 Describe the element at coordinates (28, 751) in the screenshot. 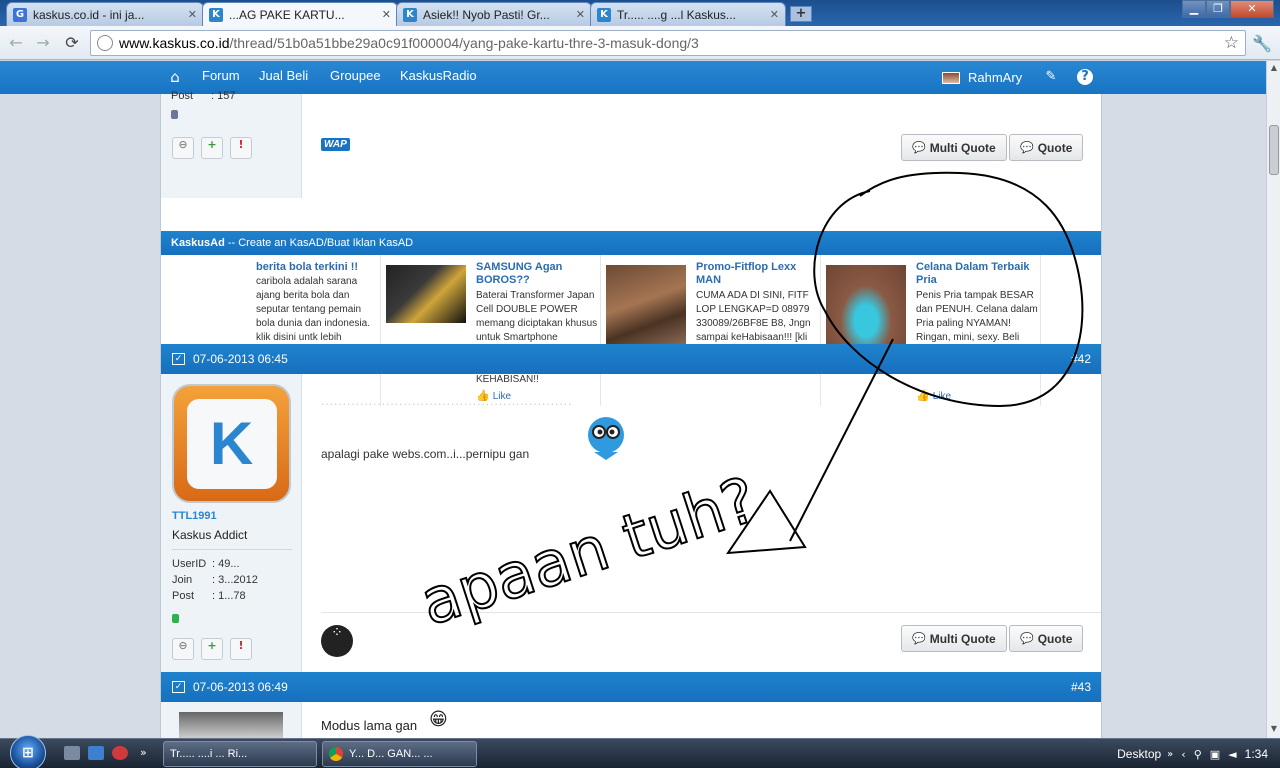

I see `start-button: ⊞` at that location.